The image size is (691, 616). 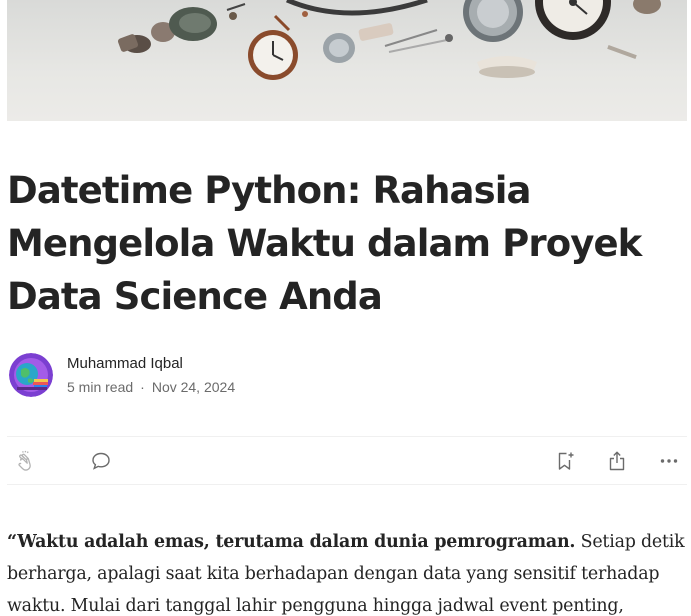 I want to click on author-byline: Muhammad Iqbal 5 min read · Nov 24, 2024, so click(x=122, y=375).